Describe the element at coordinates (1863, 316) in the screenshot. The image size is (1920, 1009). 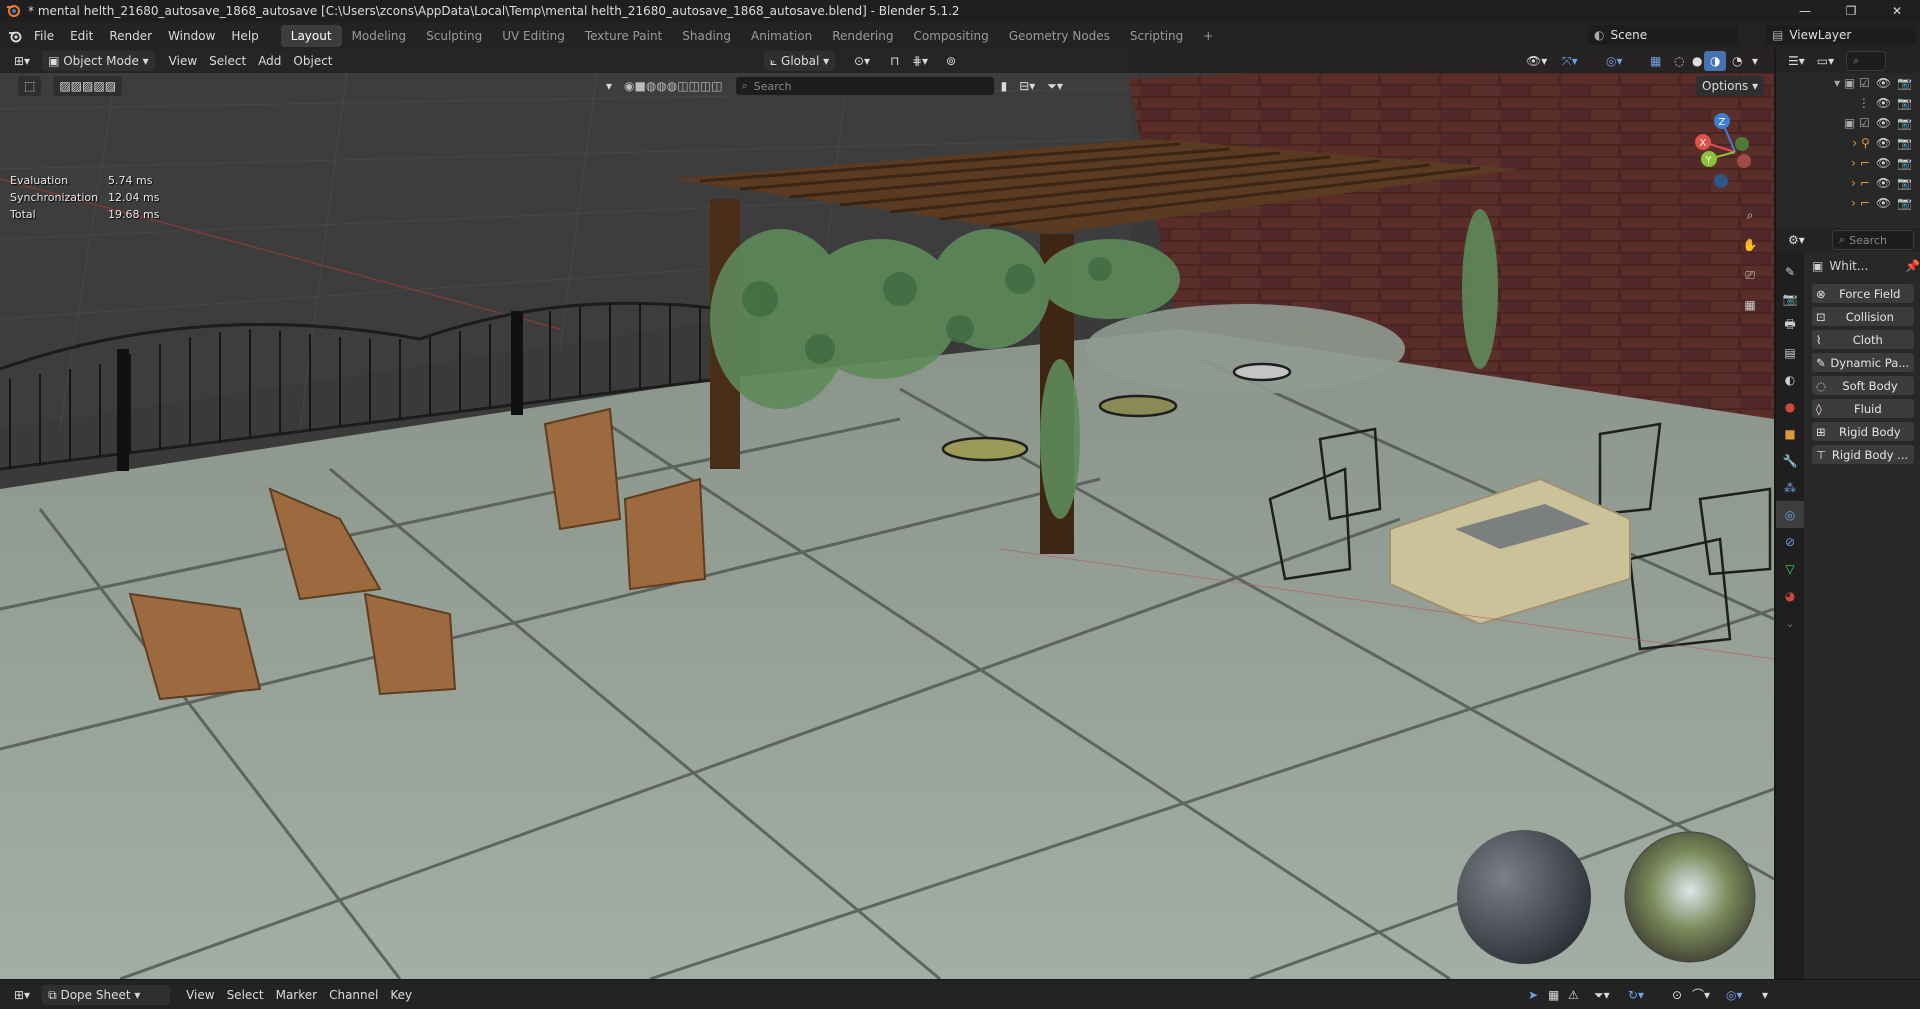
I see `collision-button: ⊡ Collision` at that location.